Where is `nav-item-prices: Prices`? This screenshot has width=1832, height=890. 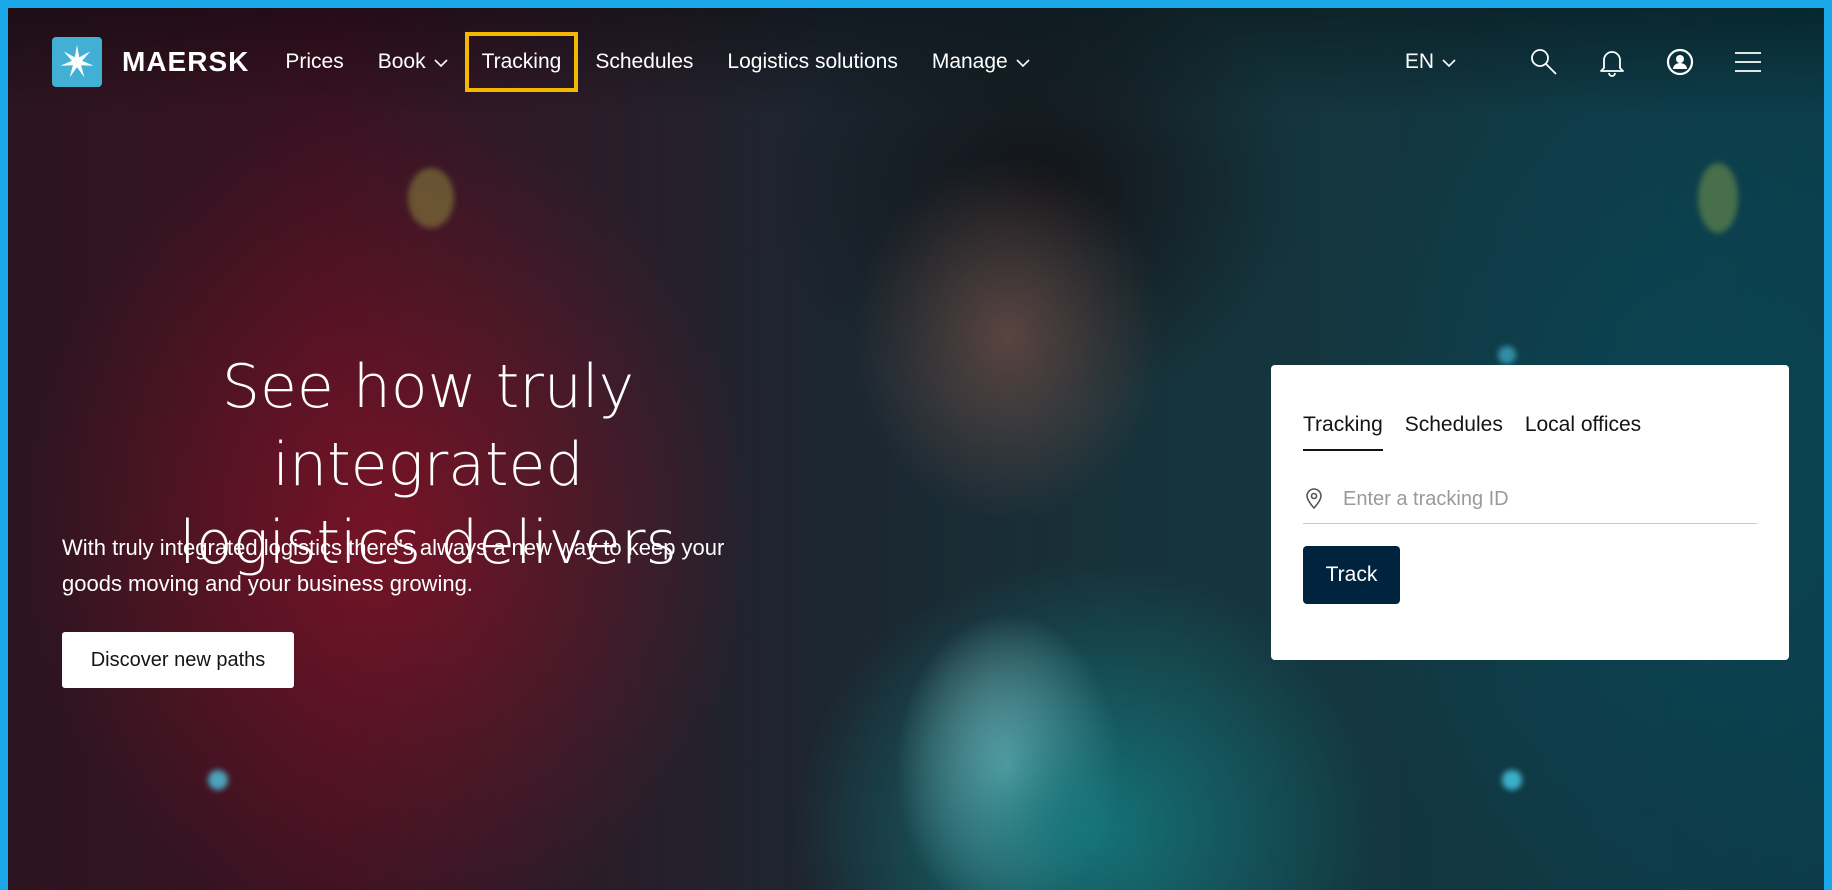
nav-item-prices: Prices is located at coordinates (314, 62).